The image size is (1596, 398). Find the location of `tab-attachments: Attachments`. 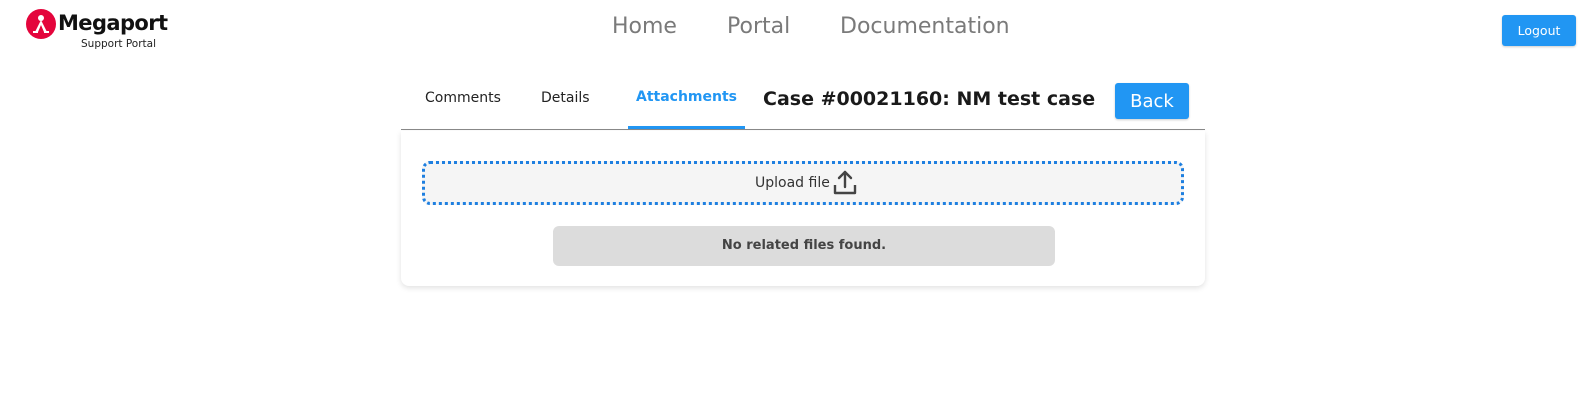

tab-attachments: Attachments is located at coordinates (687, 109).